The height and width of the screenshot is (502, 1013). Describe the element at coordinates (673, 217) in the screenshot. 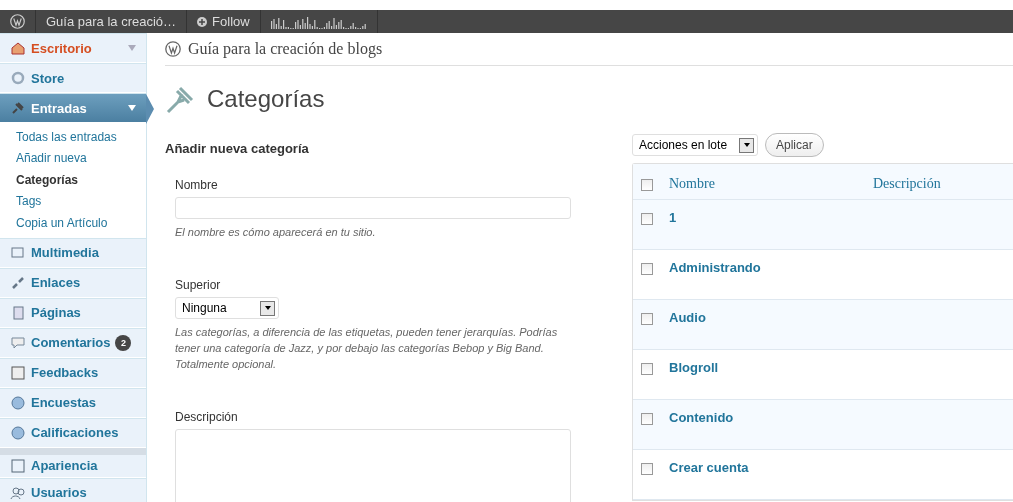

I see `category-link: 1` at that location.